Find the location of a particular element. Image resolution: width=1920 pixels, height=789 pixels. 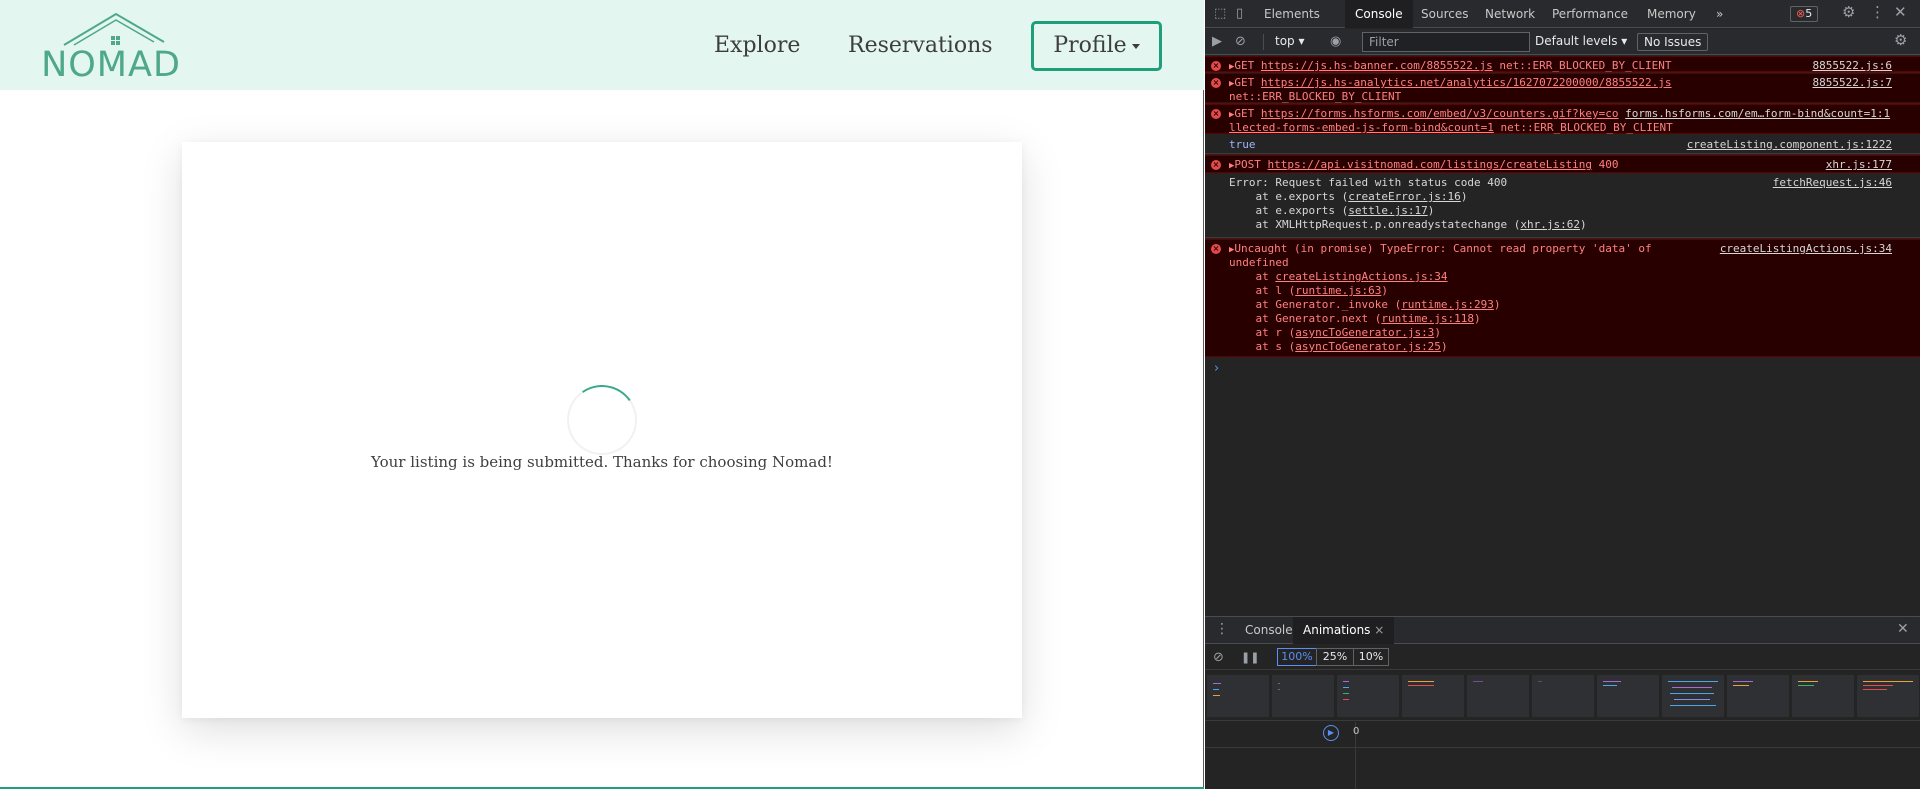

source-link: 8855522.js:6 is located at coordinates (1852, 66).